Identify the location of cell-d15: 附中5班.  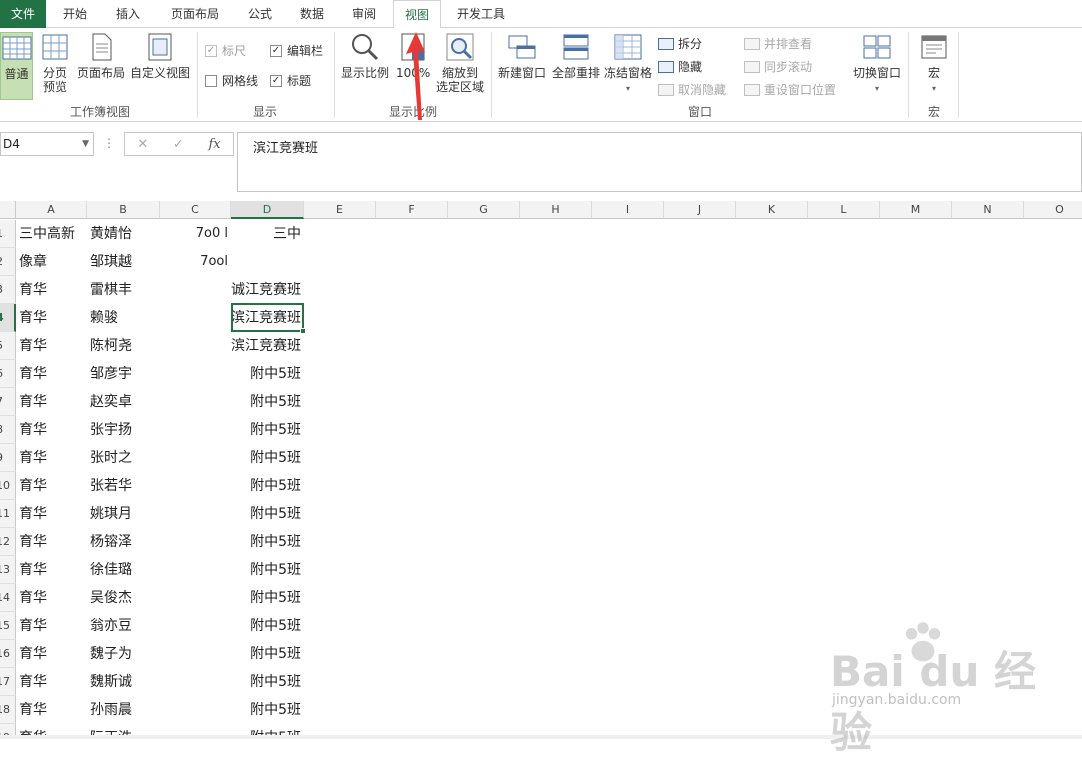
(252, 626).